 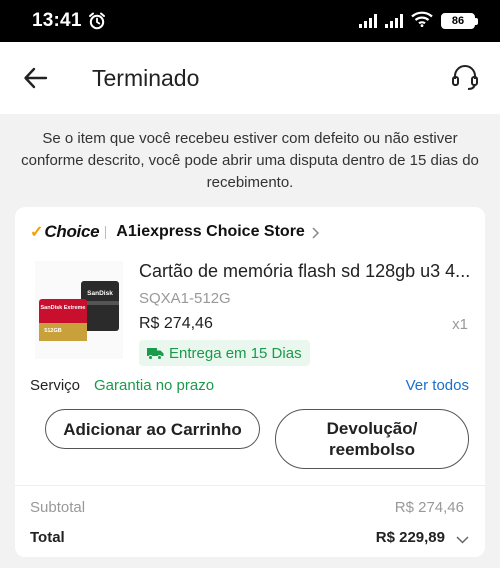 What do you see at coordinates (176, 323) in the screenshot?
I see `product-price: R$ 274,46` at bounding box center [176, 323].